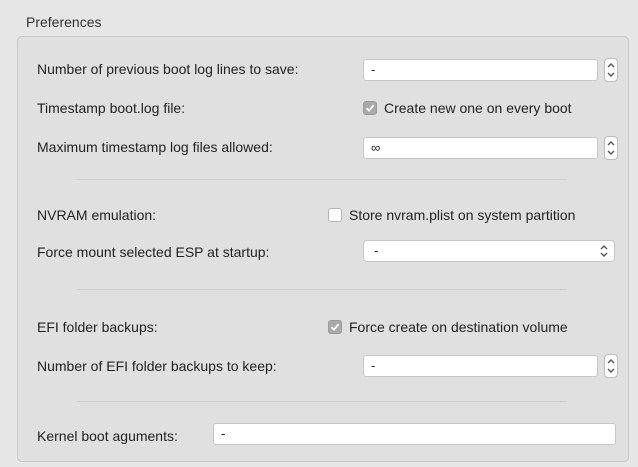 The image size is (638, 467). I want to click on store-nvram-plist-checkbox, so click(335, 215).